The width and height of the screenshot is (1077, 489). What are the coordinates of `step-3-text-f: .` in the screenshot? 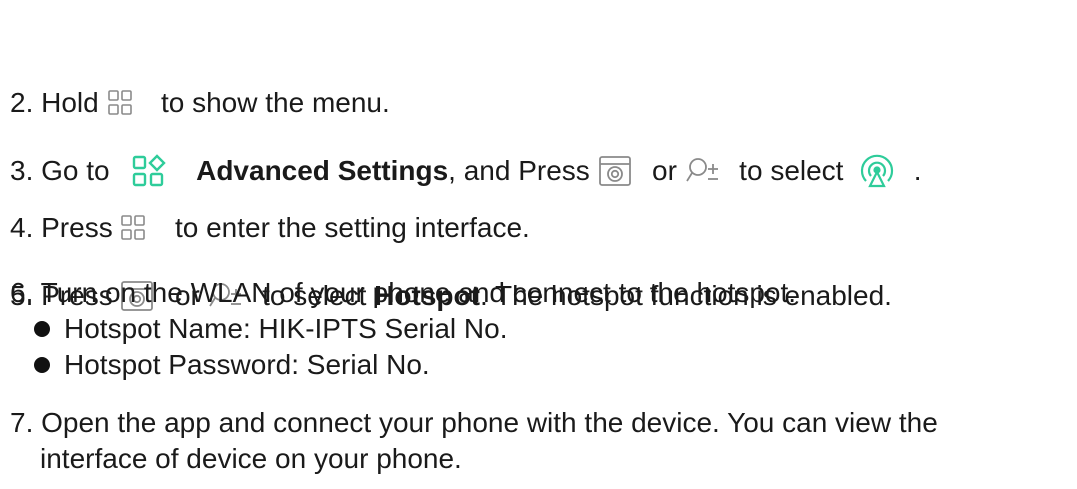 It's located at (913, 170).